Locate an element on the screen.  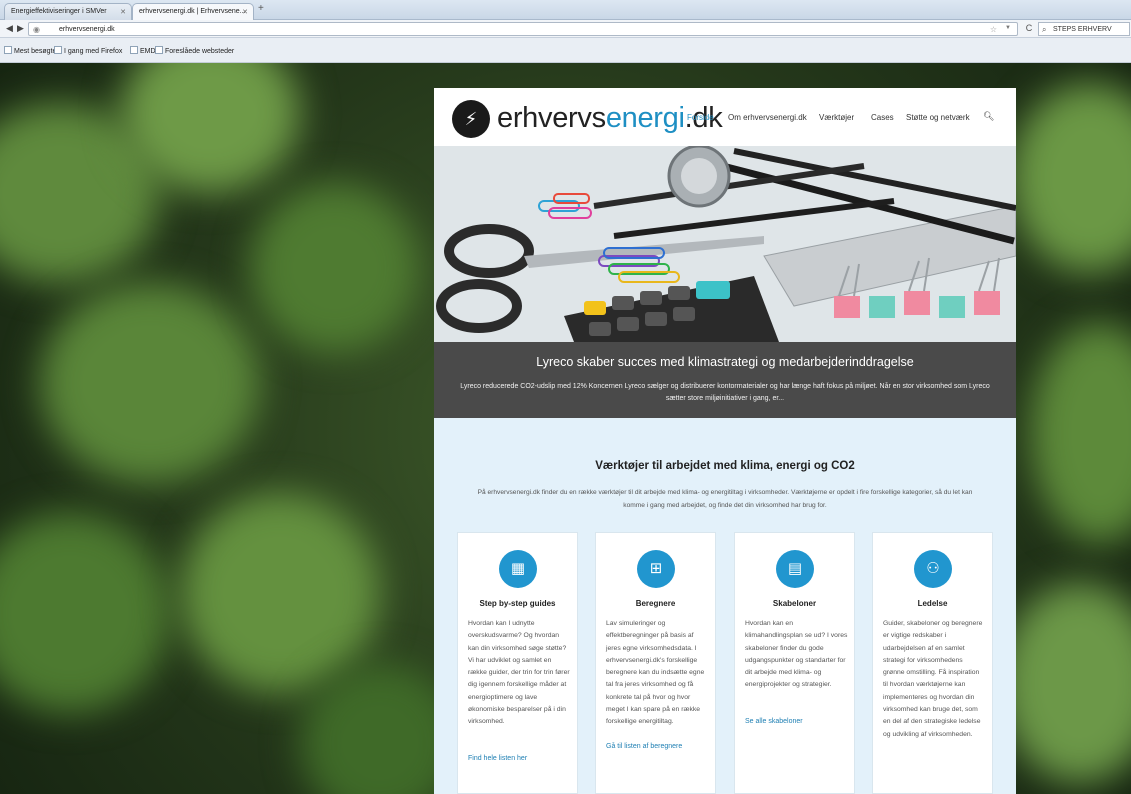
logo-accent: energi is located at coordinates (645, 118).